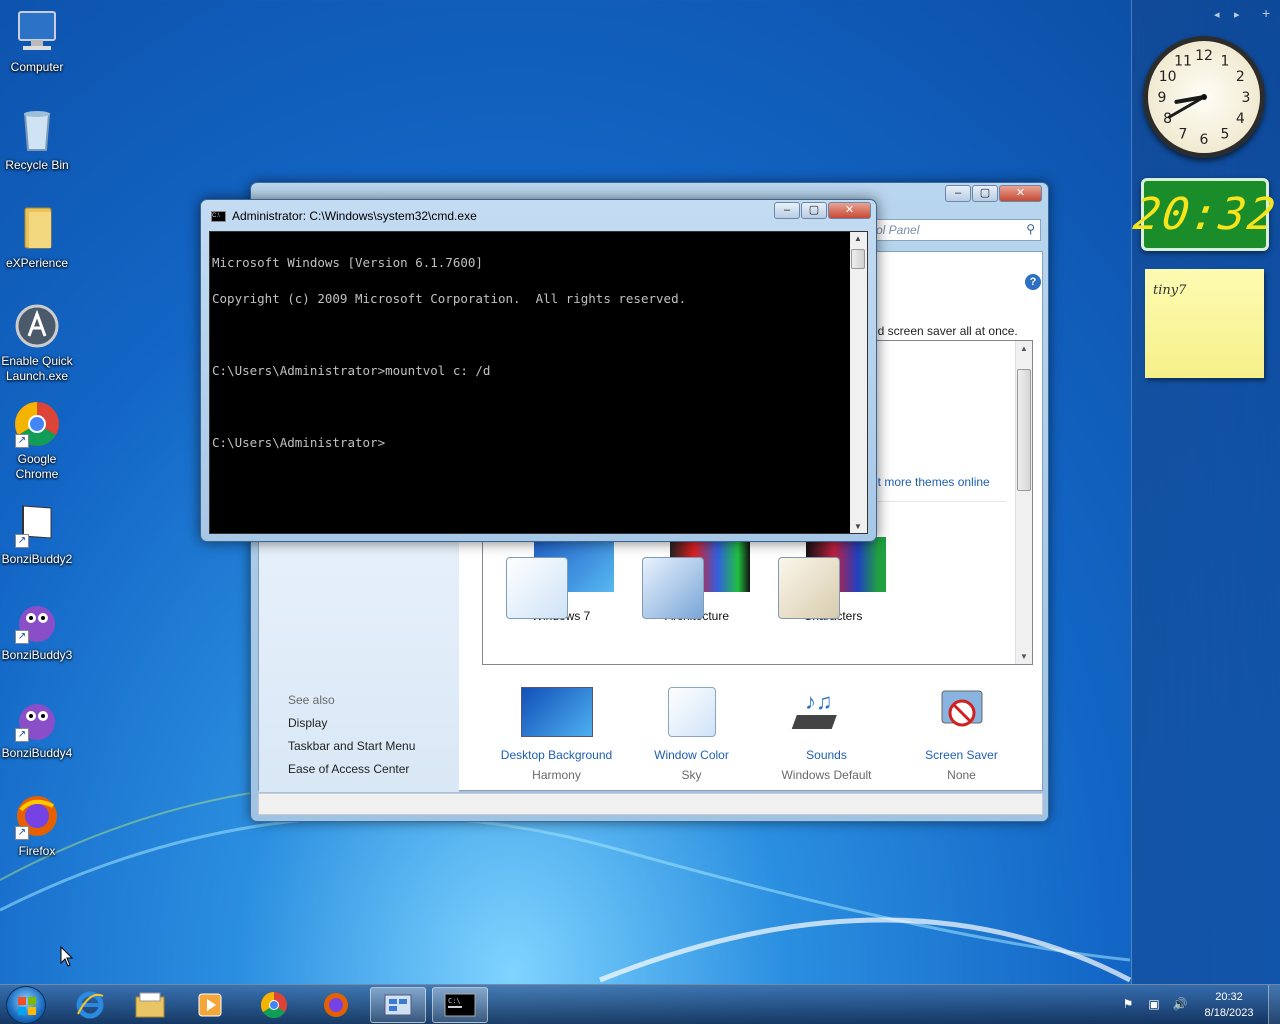  What do you see at coordinates (37, 441) in the screenshot?
I see `desktop-icon-google-chrome: ↗ Google Chrome` at bounding box center [37, 441].